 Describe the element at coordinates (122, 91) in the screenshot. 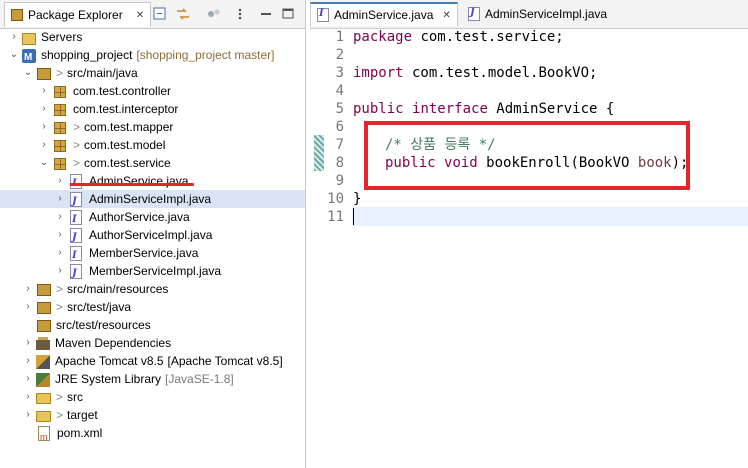

I see `tree-item-label: com.test.controller` at that location.